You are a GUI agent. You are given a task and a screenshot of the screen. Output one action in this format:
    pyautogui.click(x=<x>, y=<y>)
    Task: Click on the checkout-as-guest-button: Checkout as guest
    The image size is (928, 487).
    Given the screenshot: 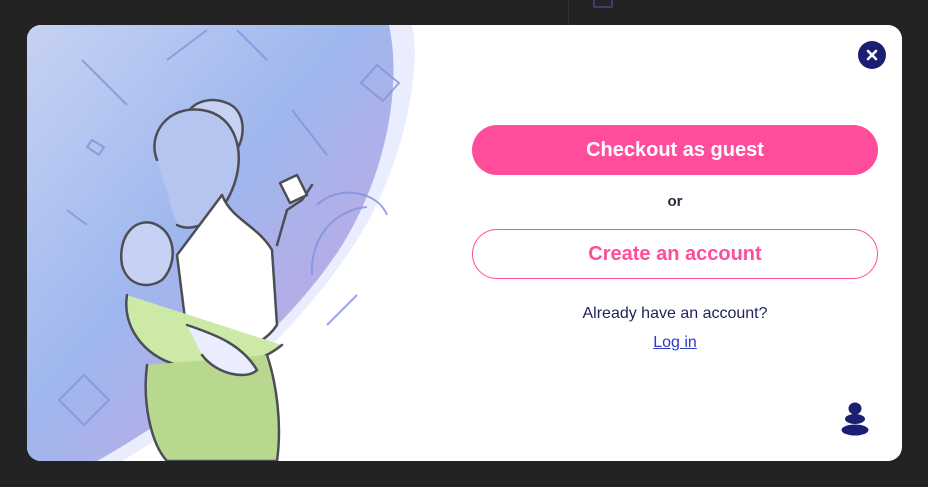 What is the action you would take?
    pyautogui.click(x=675, y=150)
    